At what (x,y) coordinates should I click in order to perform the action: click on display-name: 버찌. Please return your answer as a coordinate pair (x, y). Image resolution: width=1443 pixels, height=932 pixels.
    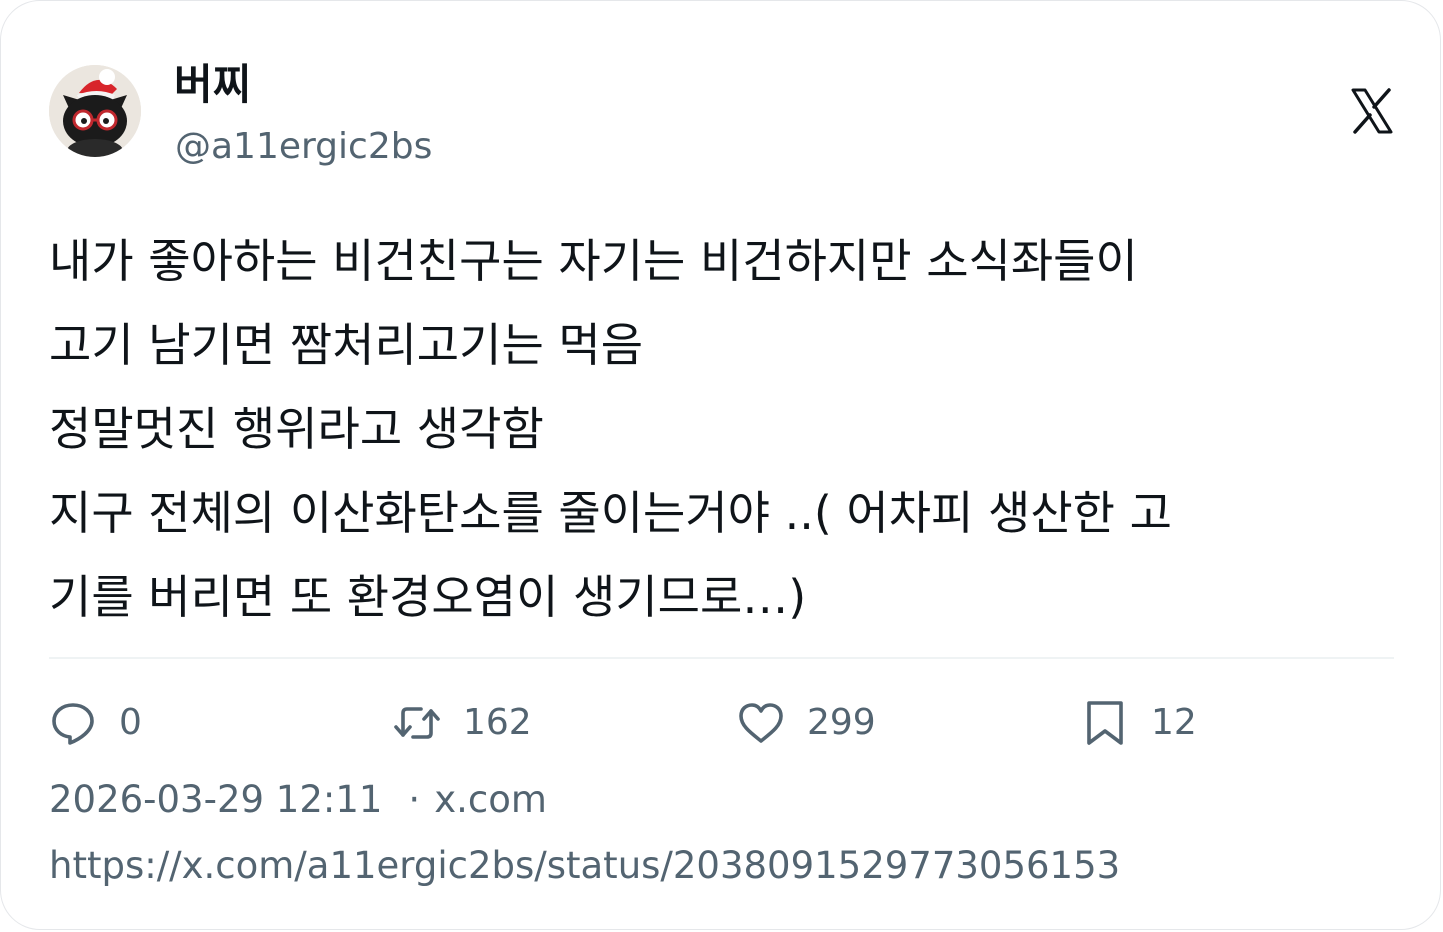
    Looking at the image, I should click on (212, 85).